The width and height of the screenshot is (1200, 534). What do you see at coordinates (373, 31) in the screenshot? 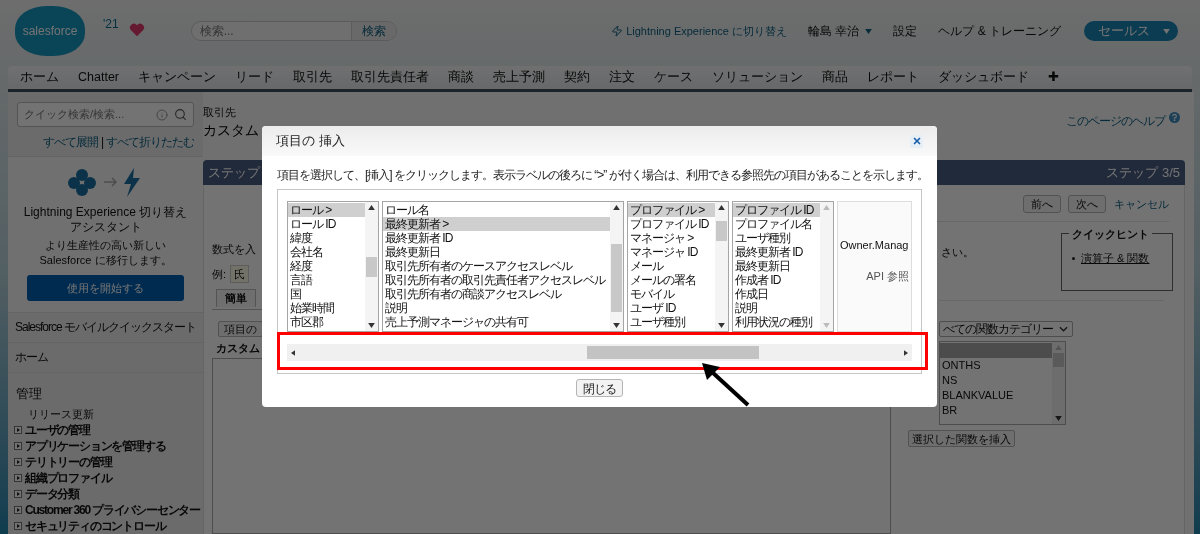
I see `search-button: 検索` at bounding box center [373, 31].